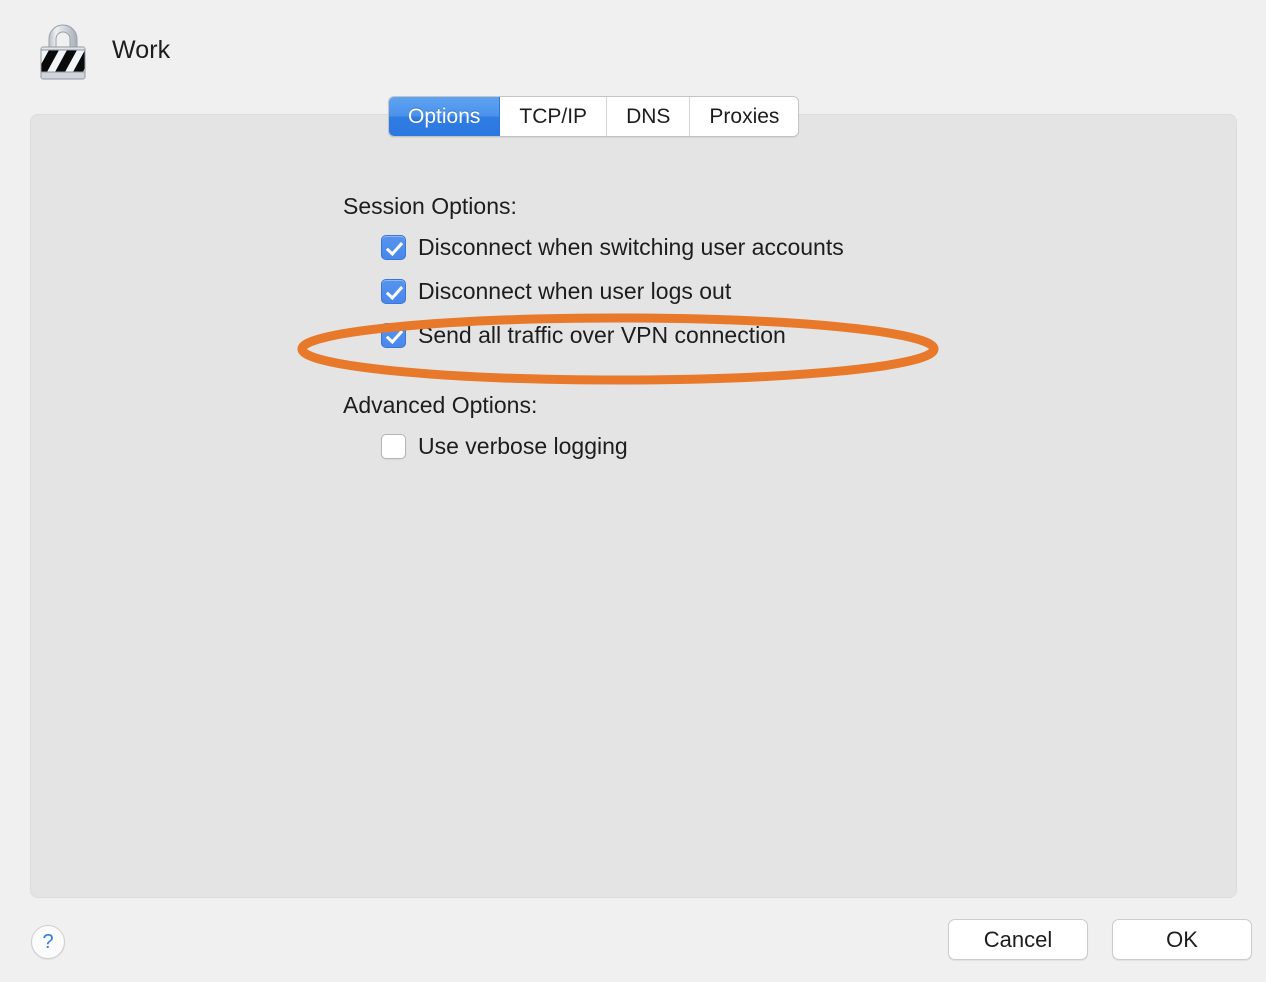 The image size is (1266, 982). I want to click on checkbox-label-verbose-logging: Use verbose logging, so click(523, 445).